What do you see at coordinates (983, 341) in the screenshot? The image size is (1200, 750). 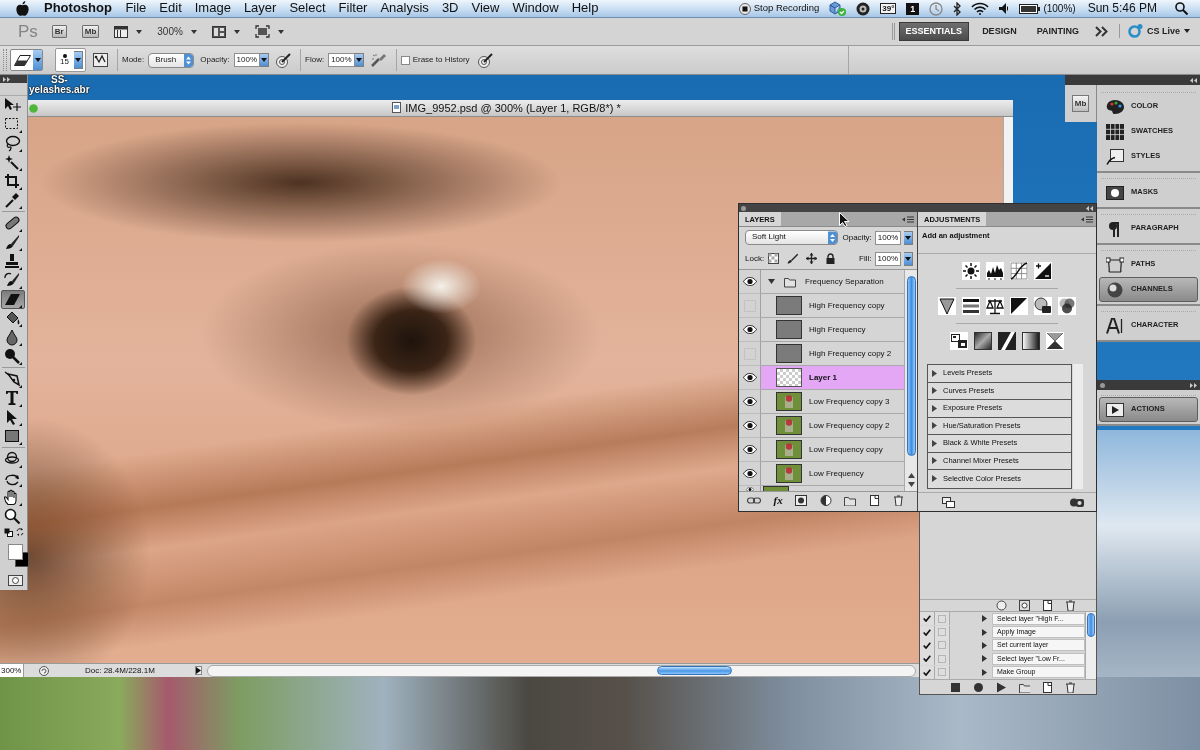 I see `gradient-square-button` at bounding box center [983, 341].